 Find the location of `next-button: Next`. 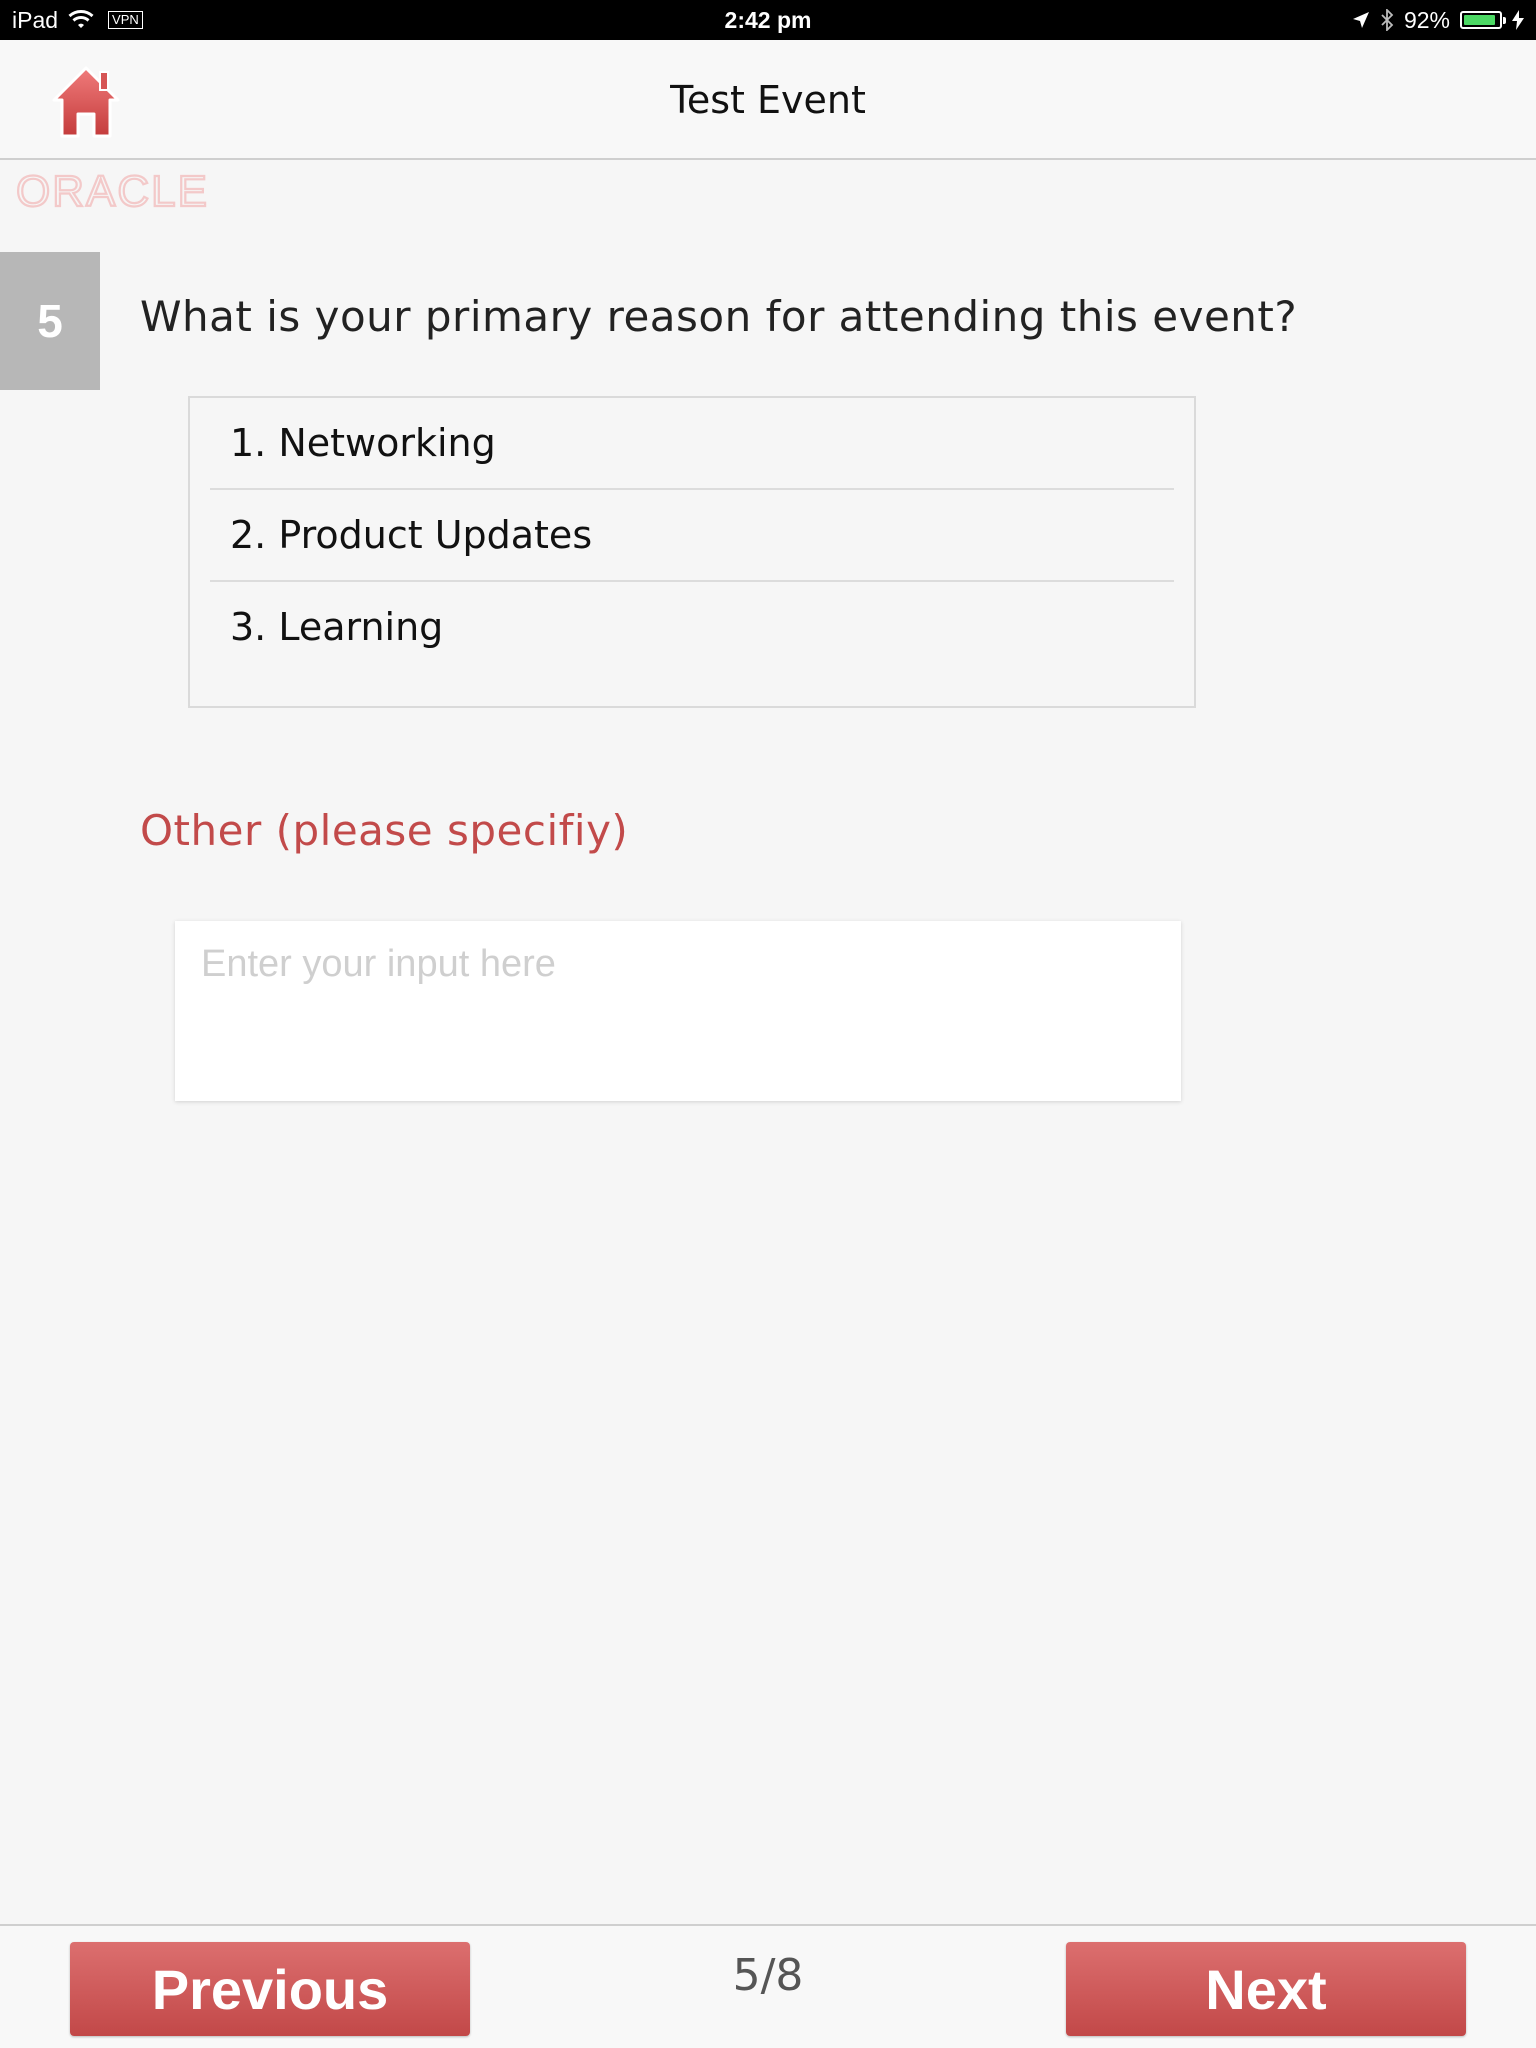

next-button: Next is located at coordinates (1266, 1989).